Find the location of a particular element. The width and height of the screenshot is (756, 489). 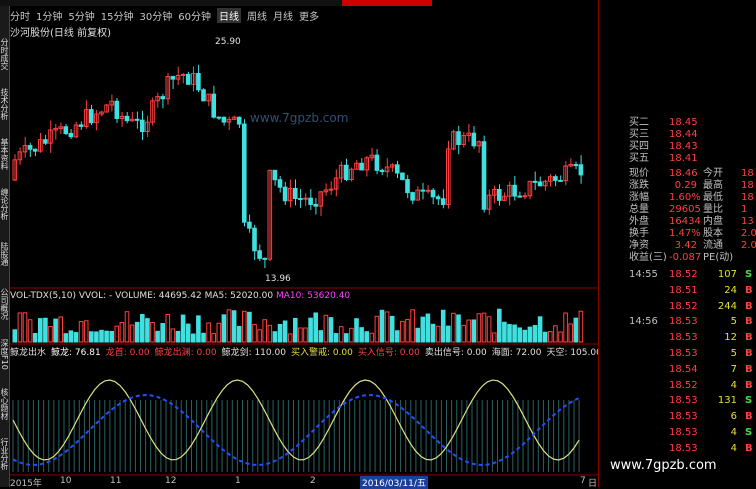

period-tab-5: 60分钟 is located at coordinates (194, 15).